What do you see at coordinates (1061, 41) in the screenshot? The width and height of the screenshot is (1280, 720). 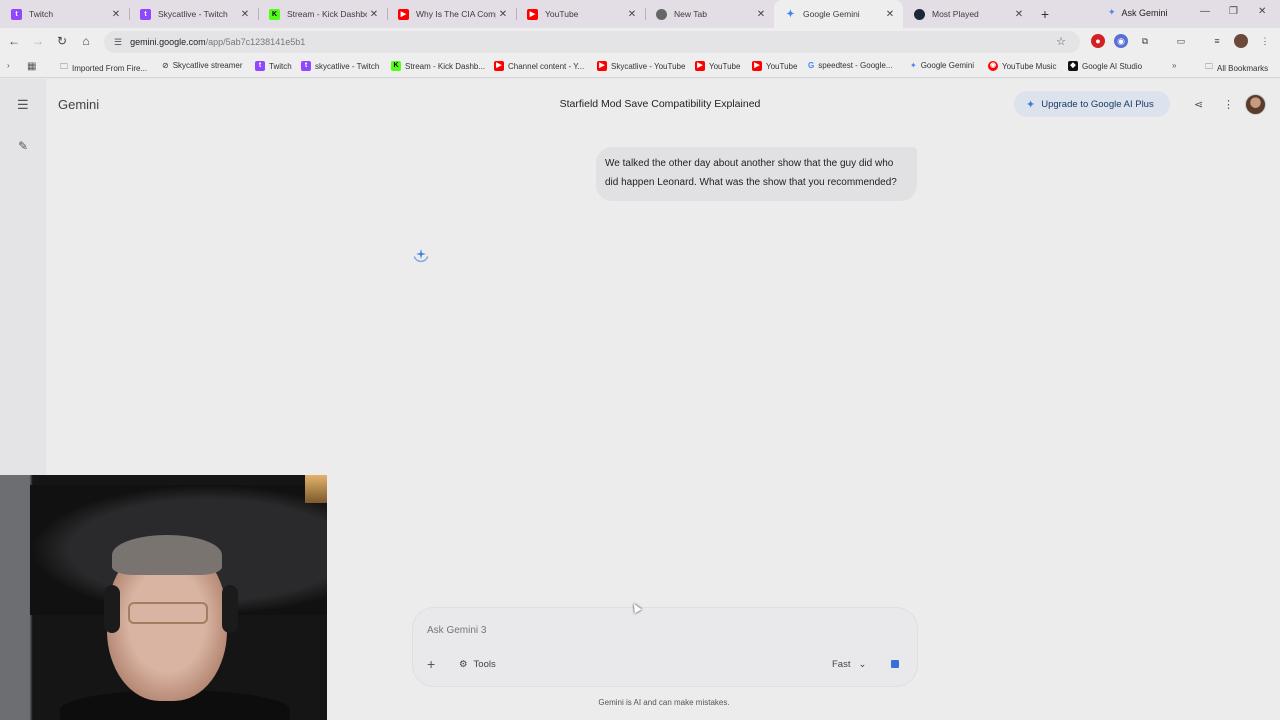 I see `bookmark-star-icon: ☆` at bounding box center [1061, 41].